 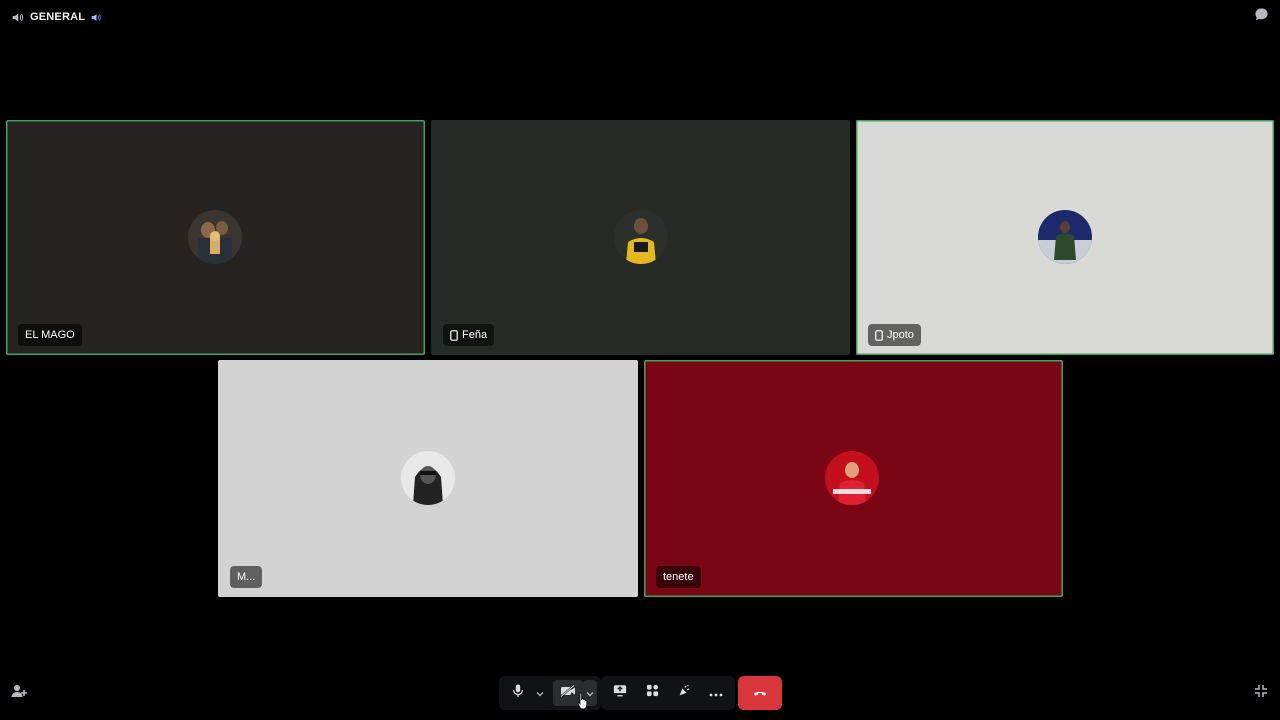 I want to click on activity-controls, so click(x=668, y=693).